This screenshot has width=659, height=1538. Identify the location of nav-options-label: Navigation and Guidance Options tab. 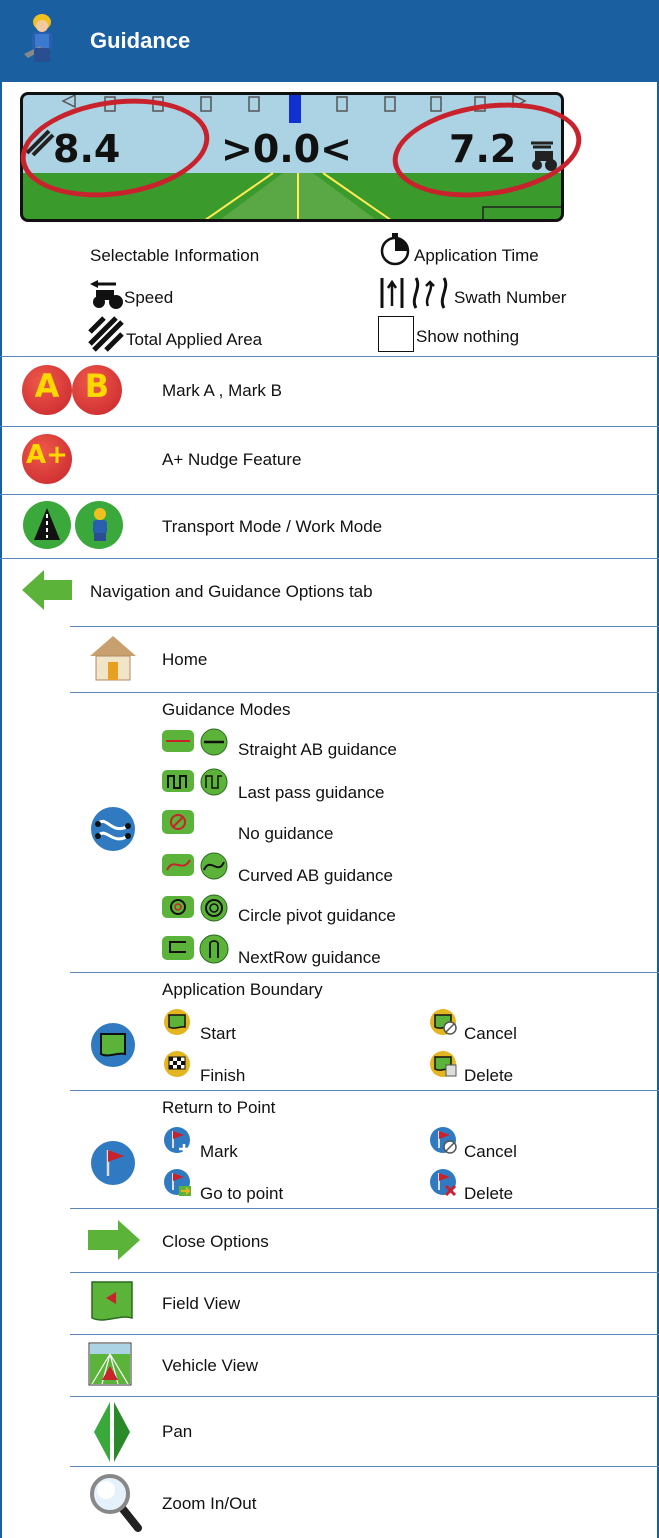
(231, 591).